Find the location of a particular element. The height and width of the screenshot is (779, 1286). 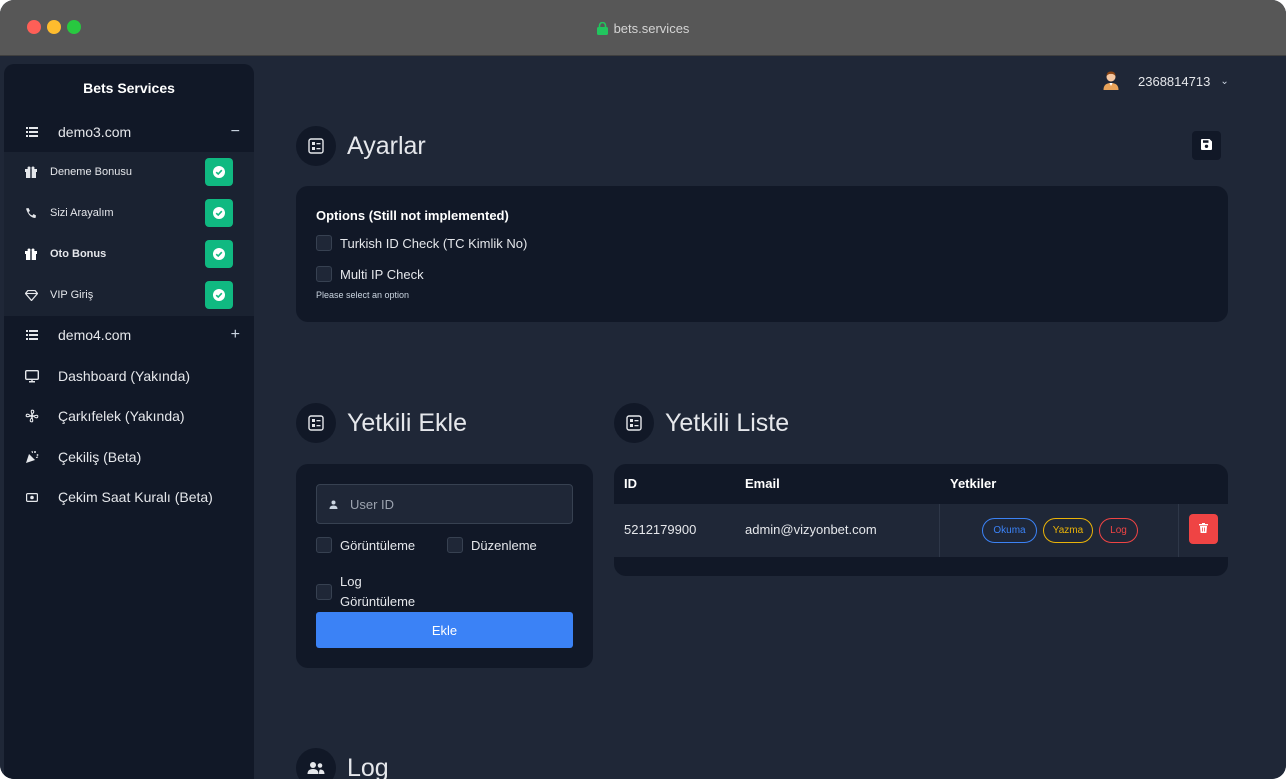

save-button is located at coordinates (1206, 145).